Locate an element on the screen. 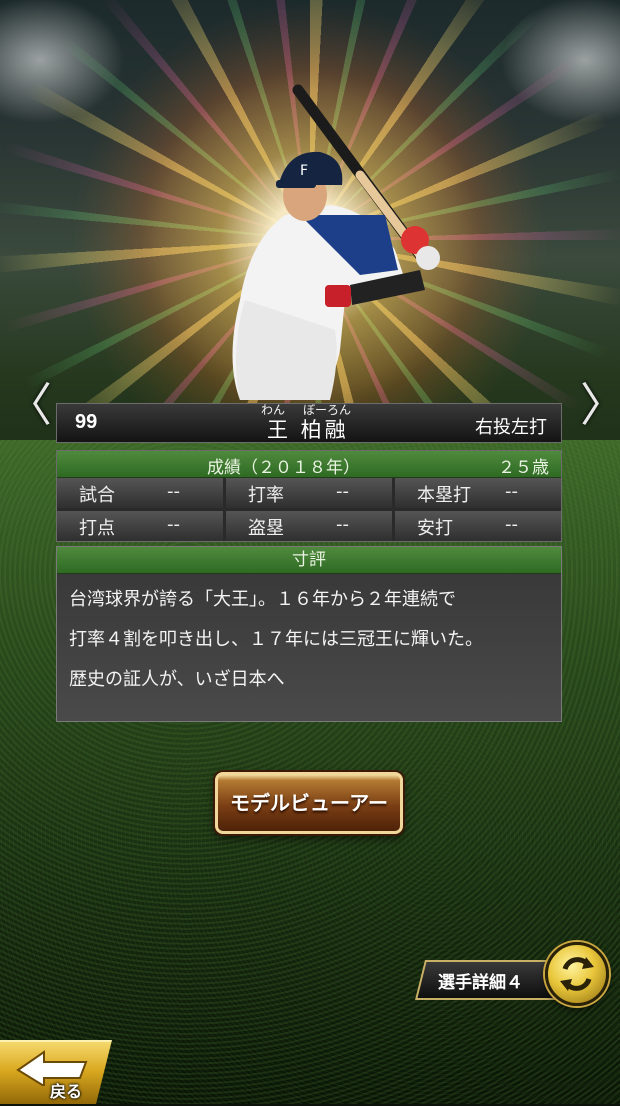 The height and width of the screenshot is (1106, 620). stat-cell-games: 試合 -- is located at coordinates (140, 493).